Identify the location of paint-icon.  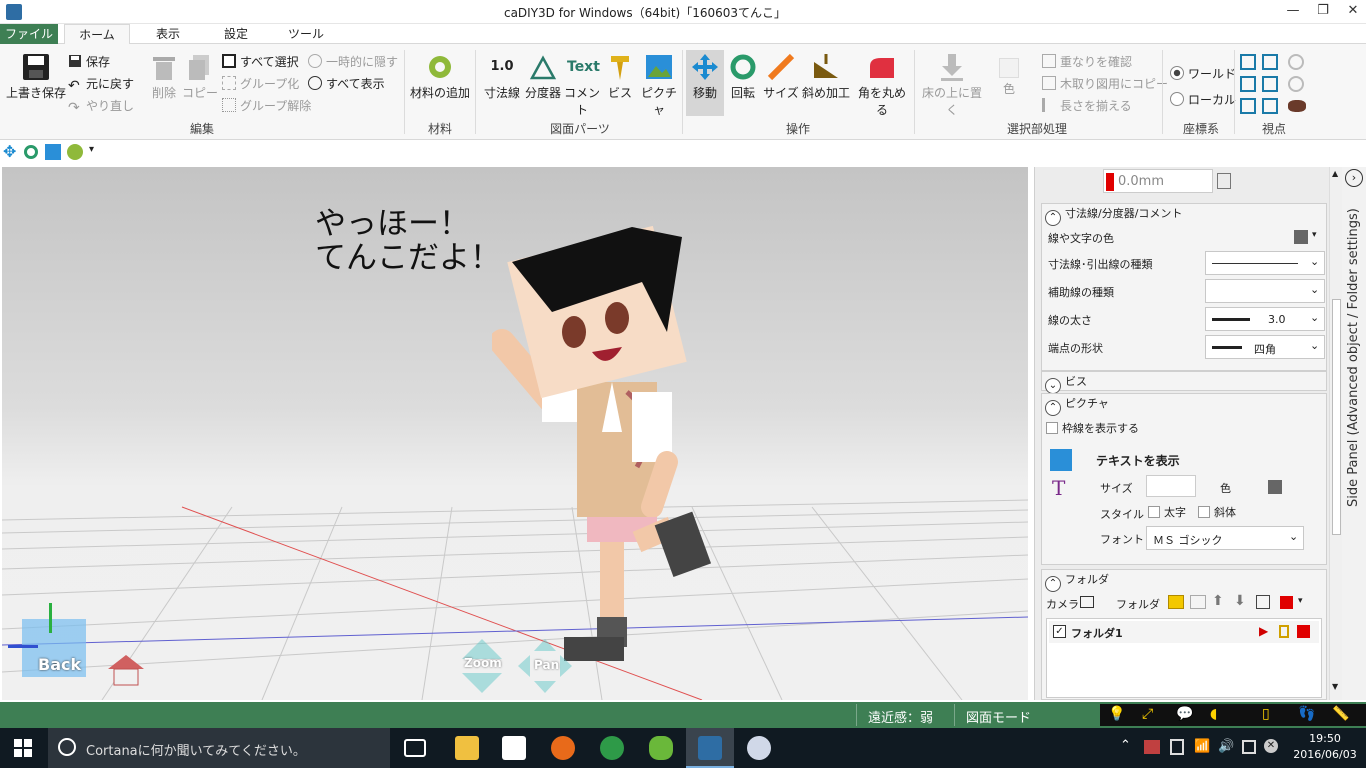
(759, 748).